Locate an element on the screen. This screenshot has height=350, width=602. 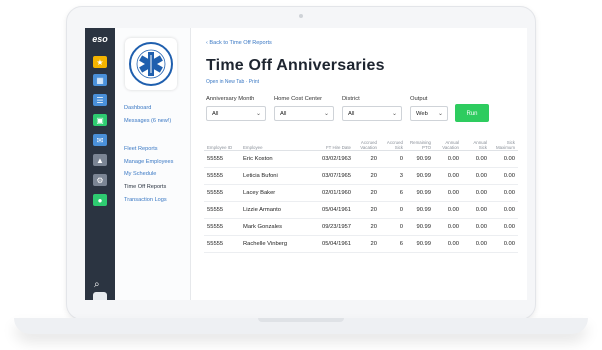
table-cell: 3 is located at coordinates (393, 176).